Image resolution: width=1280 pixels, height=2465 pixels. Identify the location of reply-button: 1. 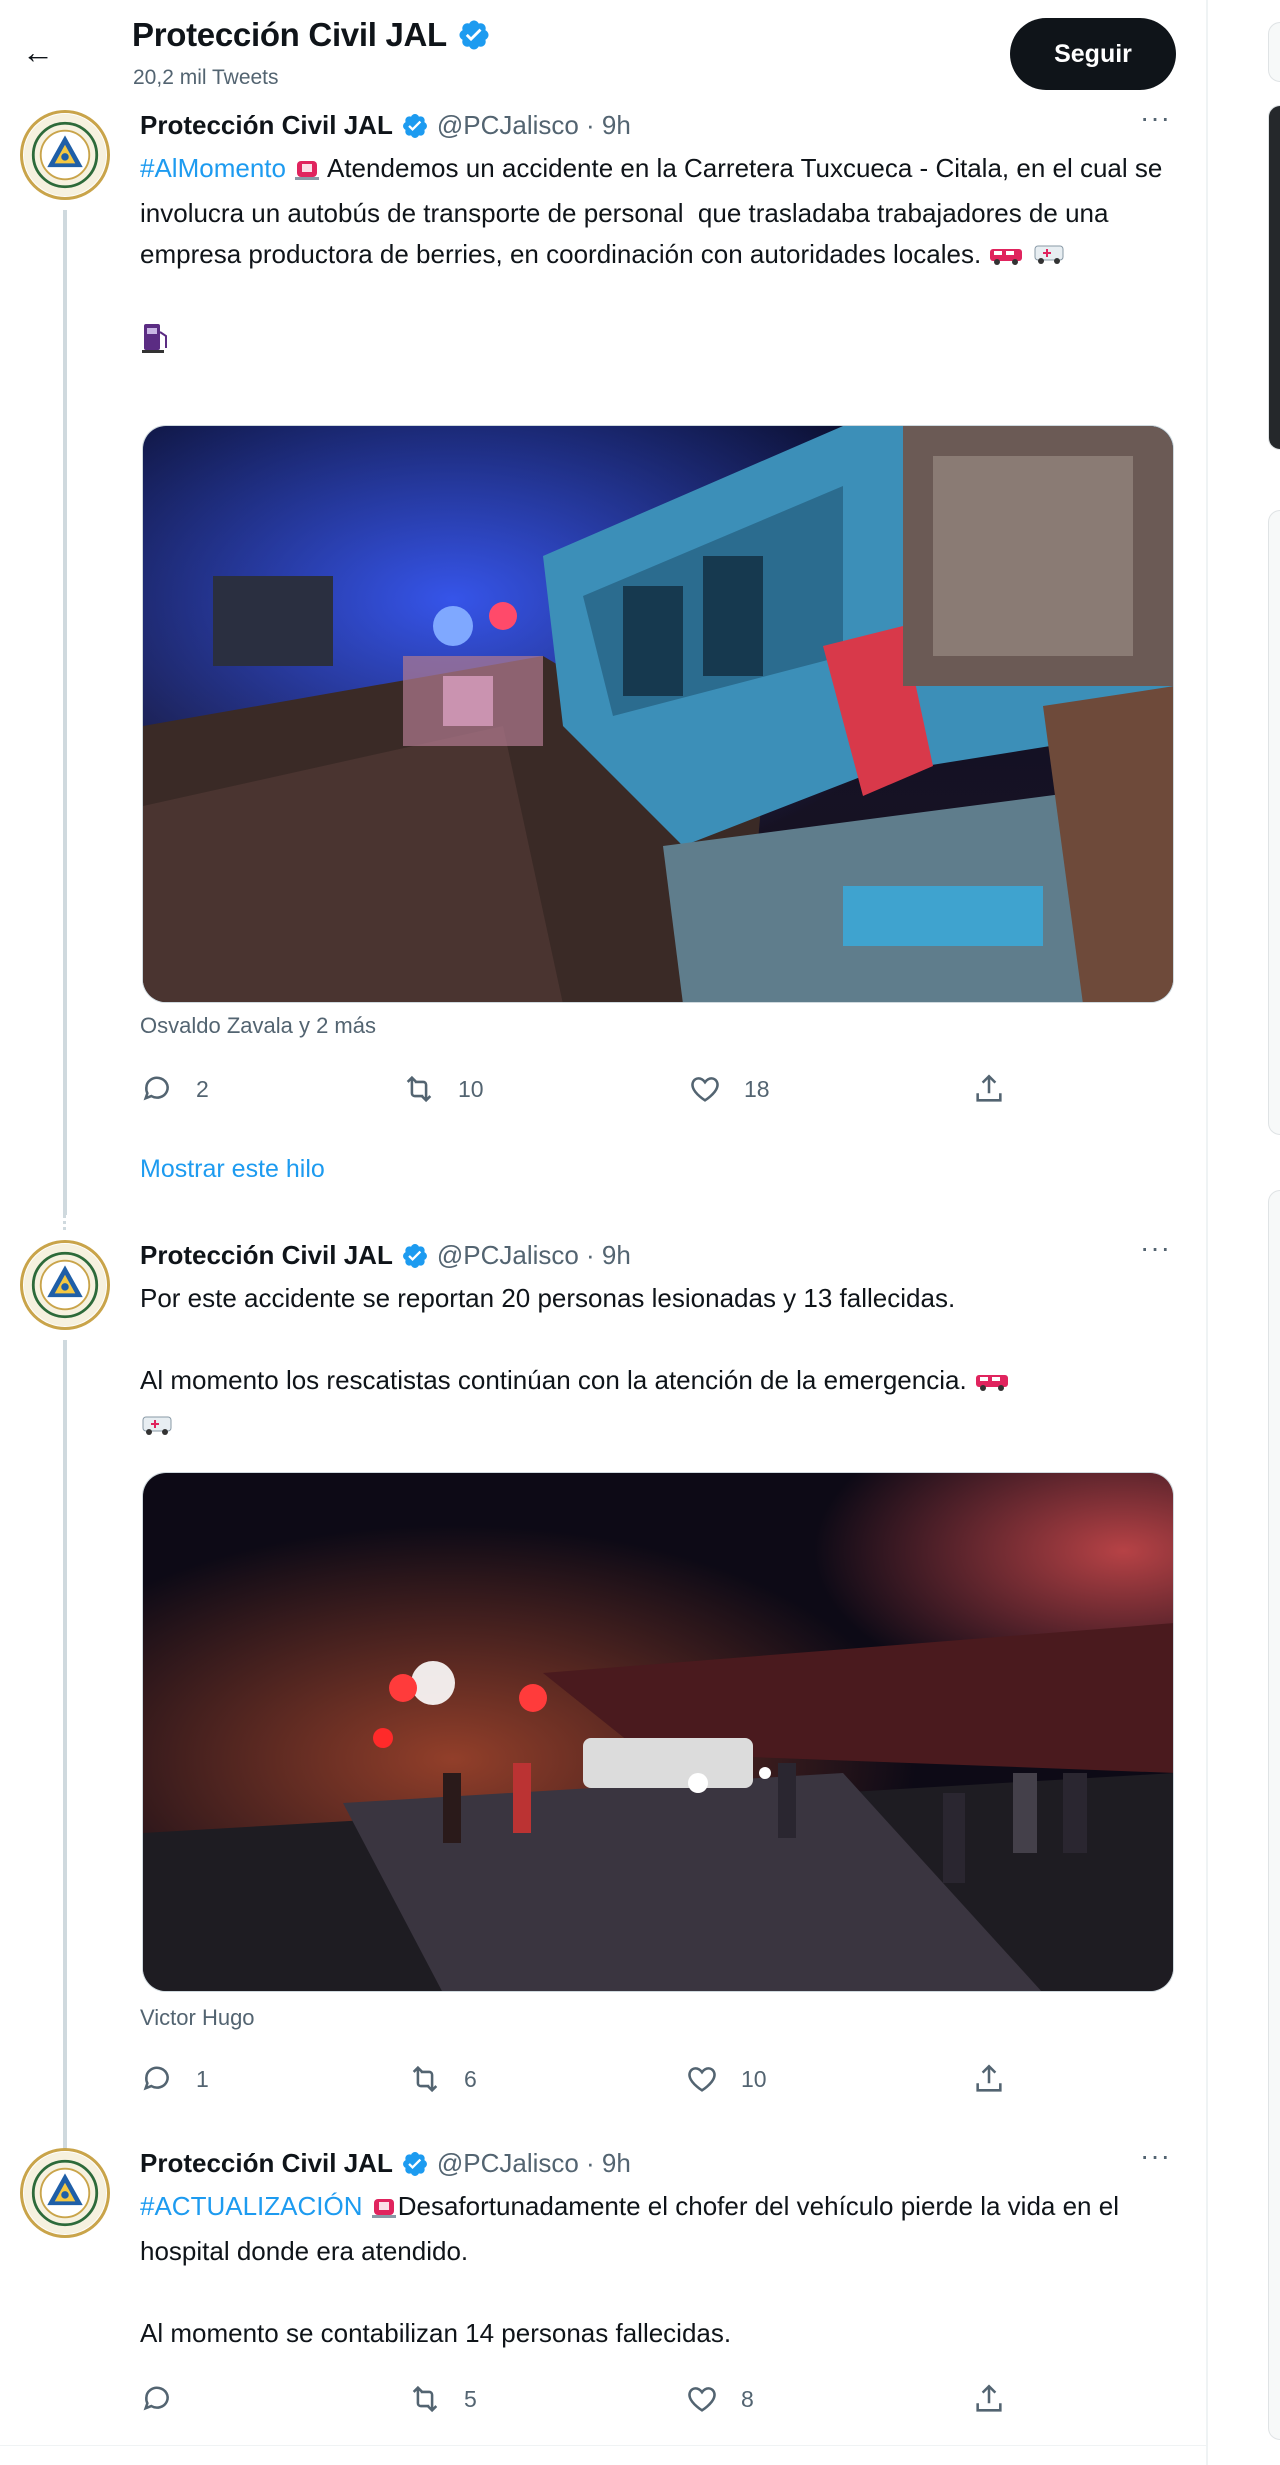
(174, 2079).